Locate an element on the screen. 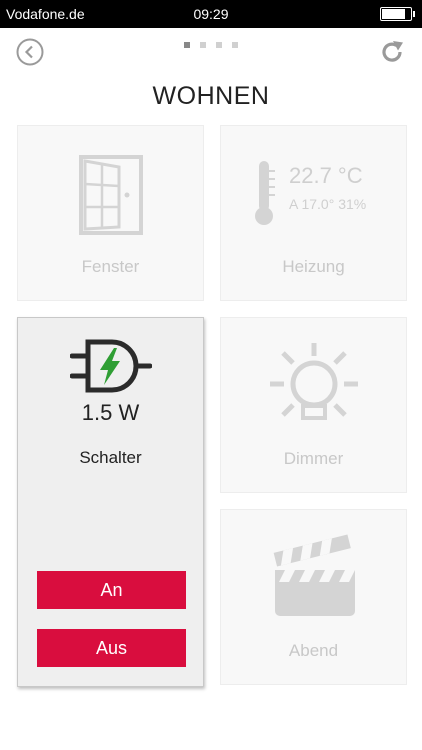 The width and height of the screenshot is (422, 750). tile-label: Schalter is located at coordinates (110, 457).